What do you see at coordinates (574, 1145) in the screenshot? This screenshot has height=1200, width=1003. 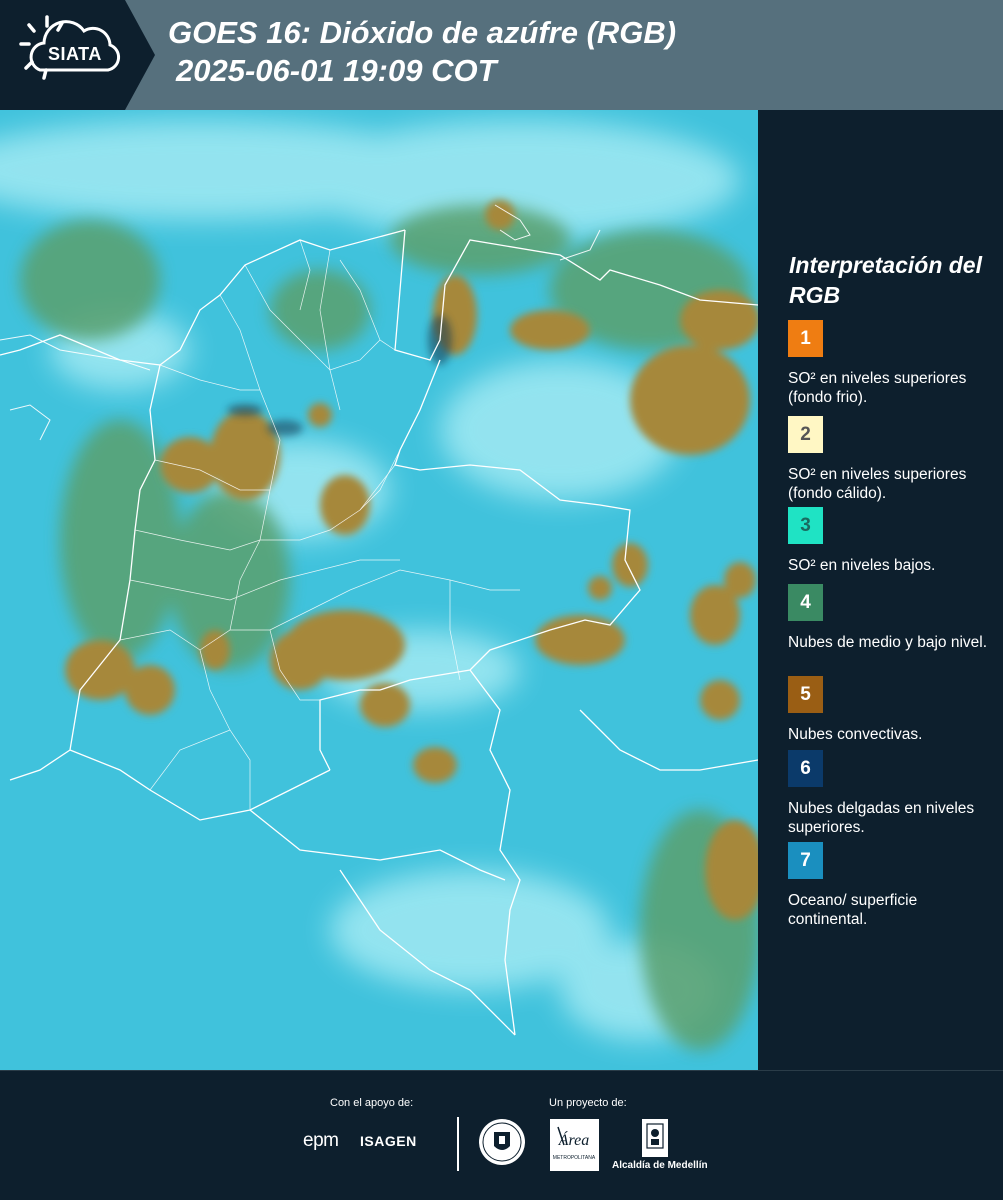 I see `area-metropolitana-logo: Área METROPOLITANA` at bounding box center [574, 1145].